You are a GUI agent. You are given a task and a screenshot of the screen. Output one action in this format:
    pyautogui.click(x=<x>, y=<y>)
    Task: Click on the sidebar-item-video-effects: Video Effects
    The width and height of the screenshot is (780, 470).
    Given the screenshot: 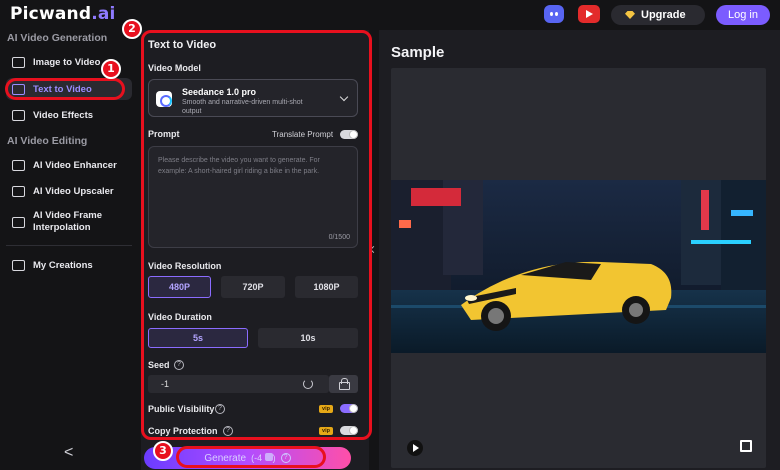 What is the action you would take?
    pyautogui.click(x=69, y=115)
    